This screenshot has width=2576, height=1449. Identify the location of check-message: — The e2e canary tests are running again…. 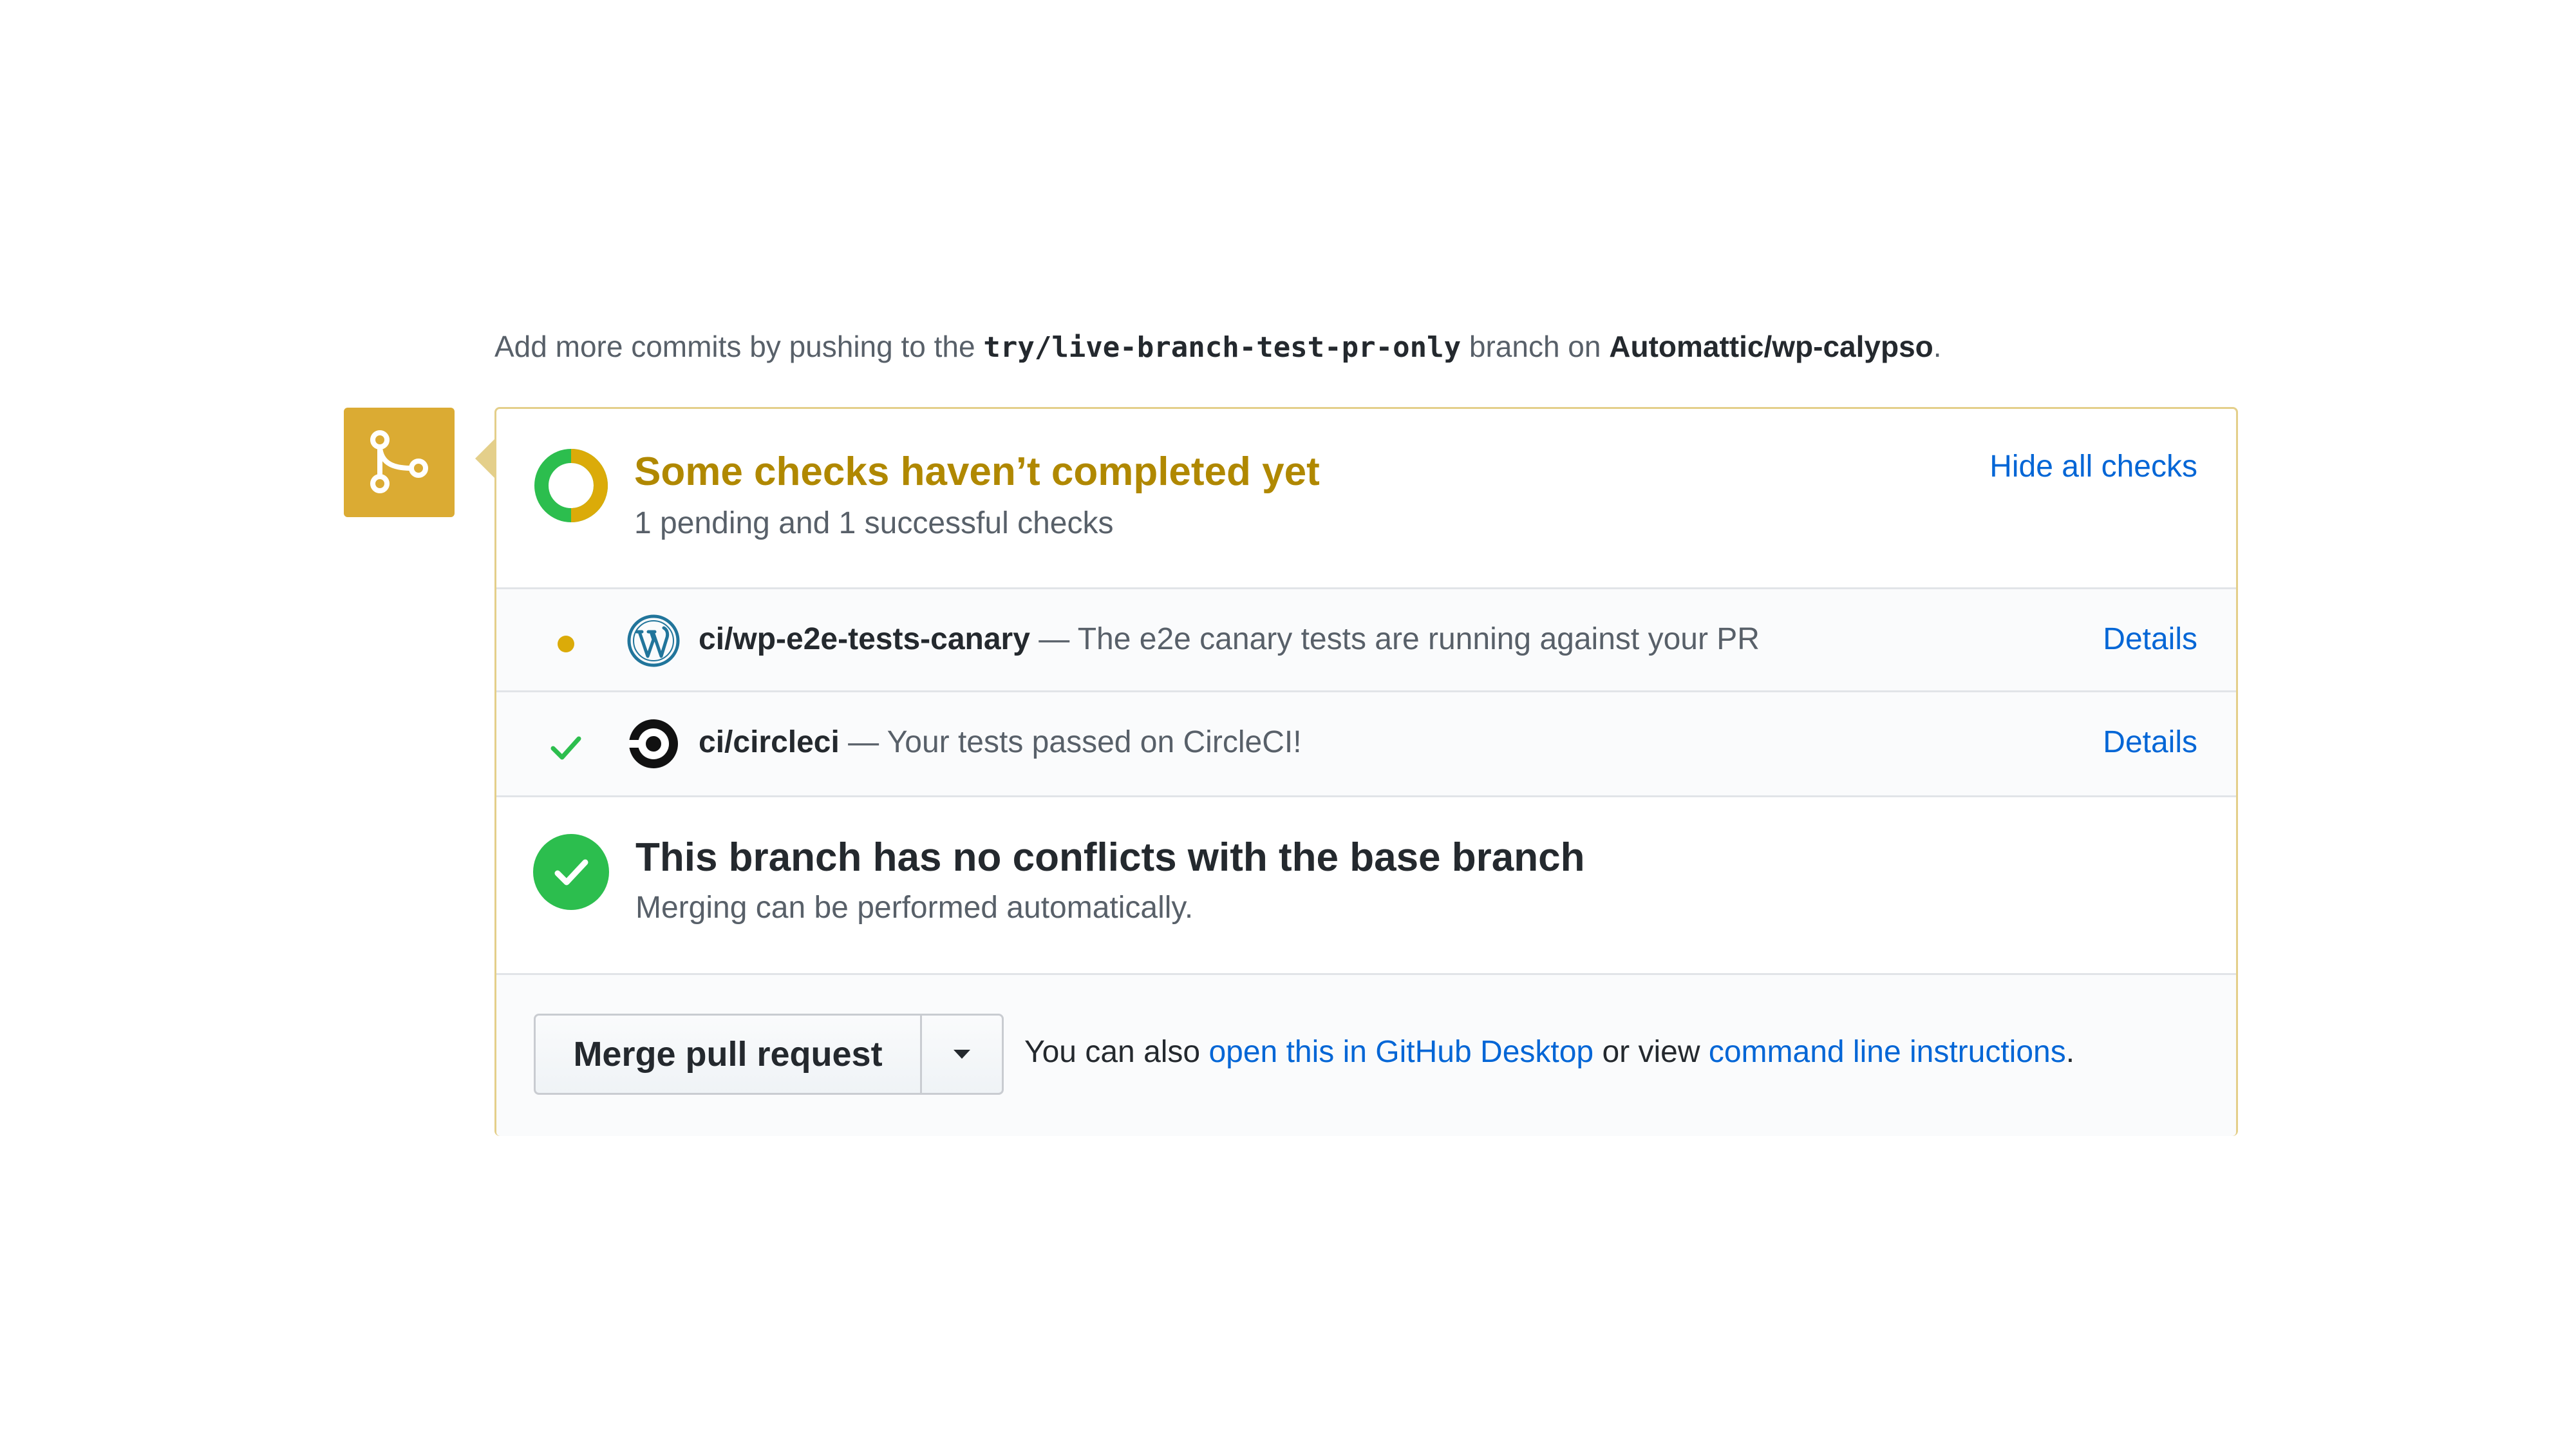
(1394, 639).